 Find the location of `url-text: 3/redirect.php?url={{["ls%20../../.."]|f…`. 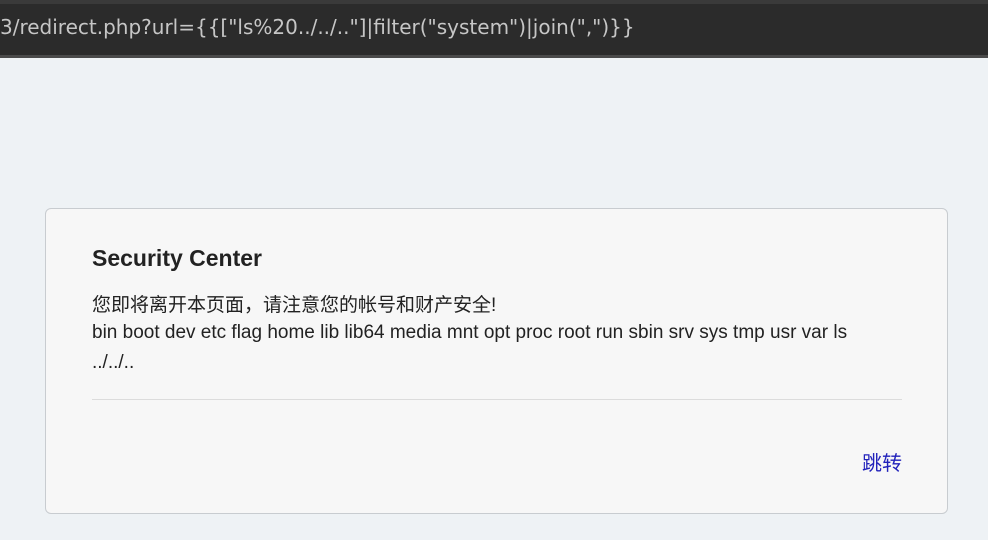

url-text: 3/redirect.php?url={{["ls%20../../.."]|f… is located at coordinates (317, 27).